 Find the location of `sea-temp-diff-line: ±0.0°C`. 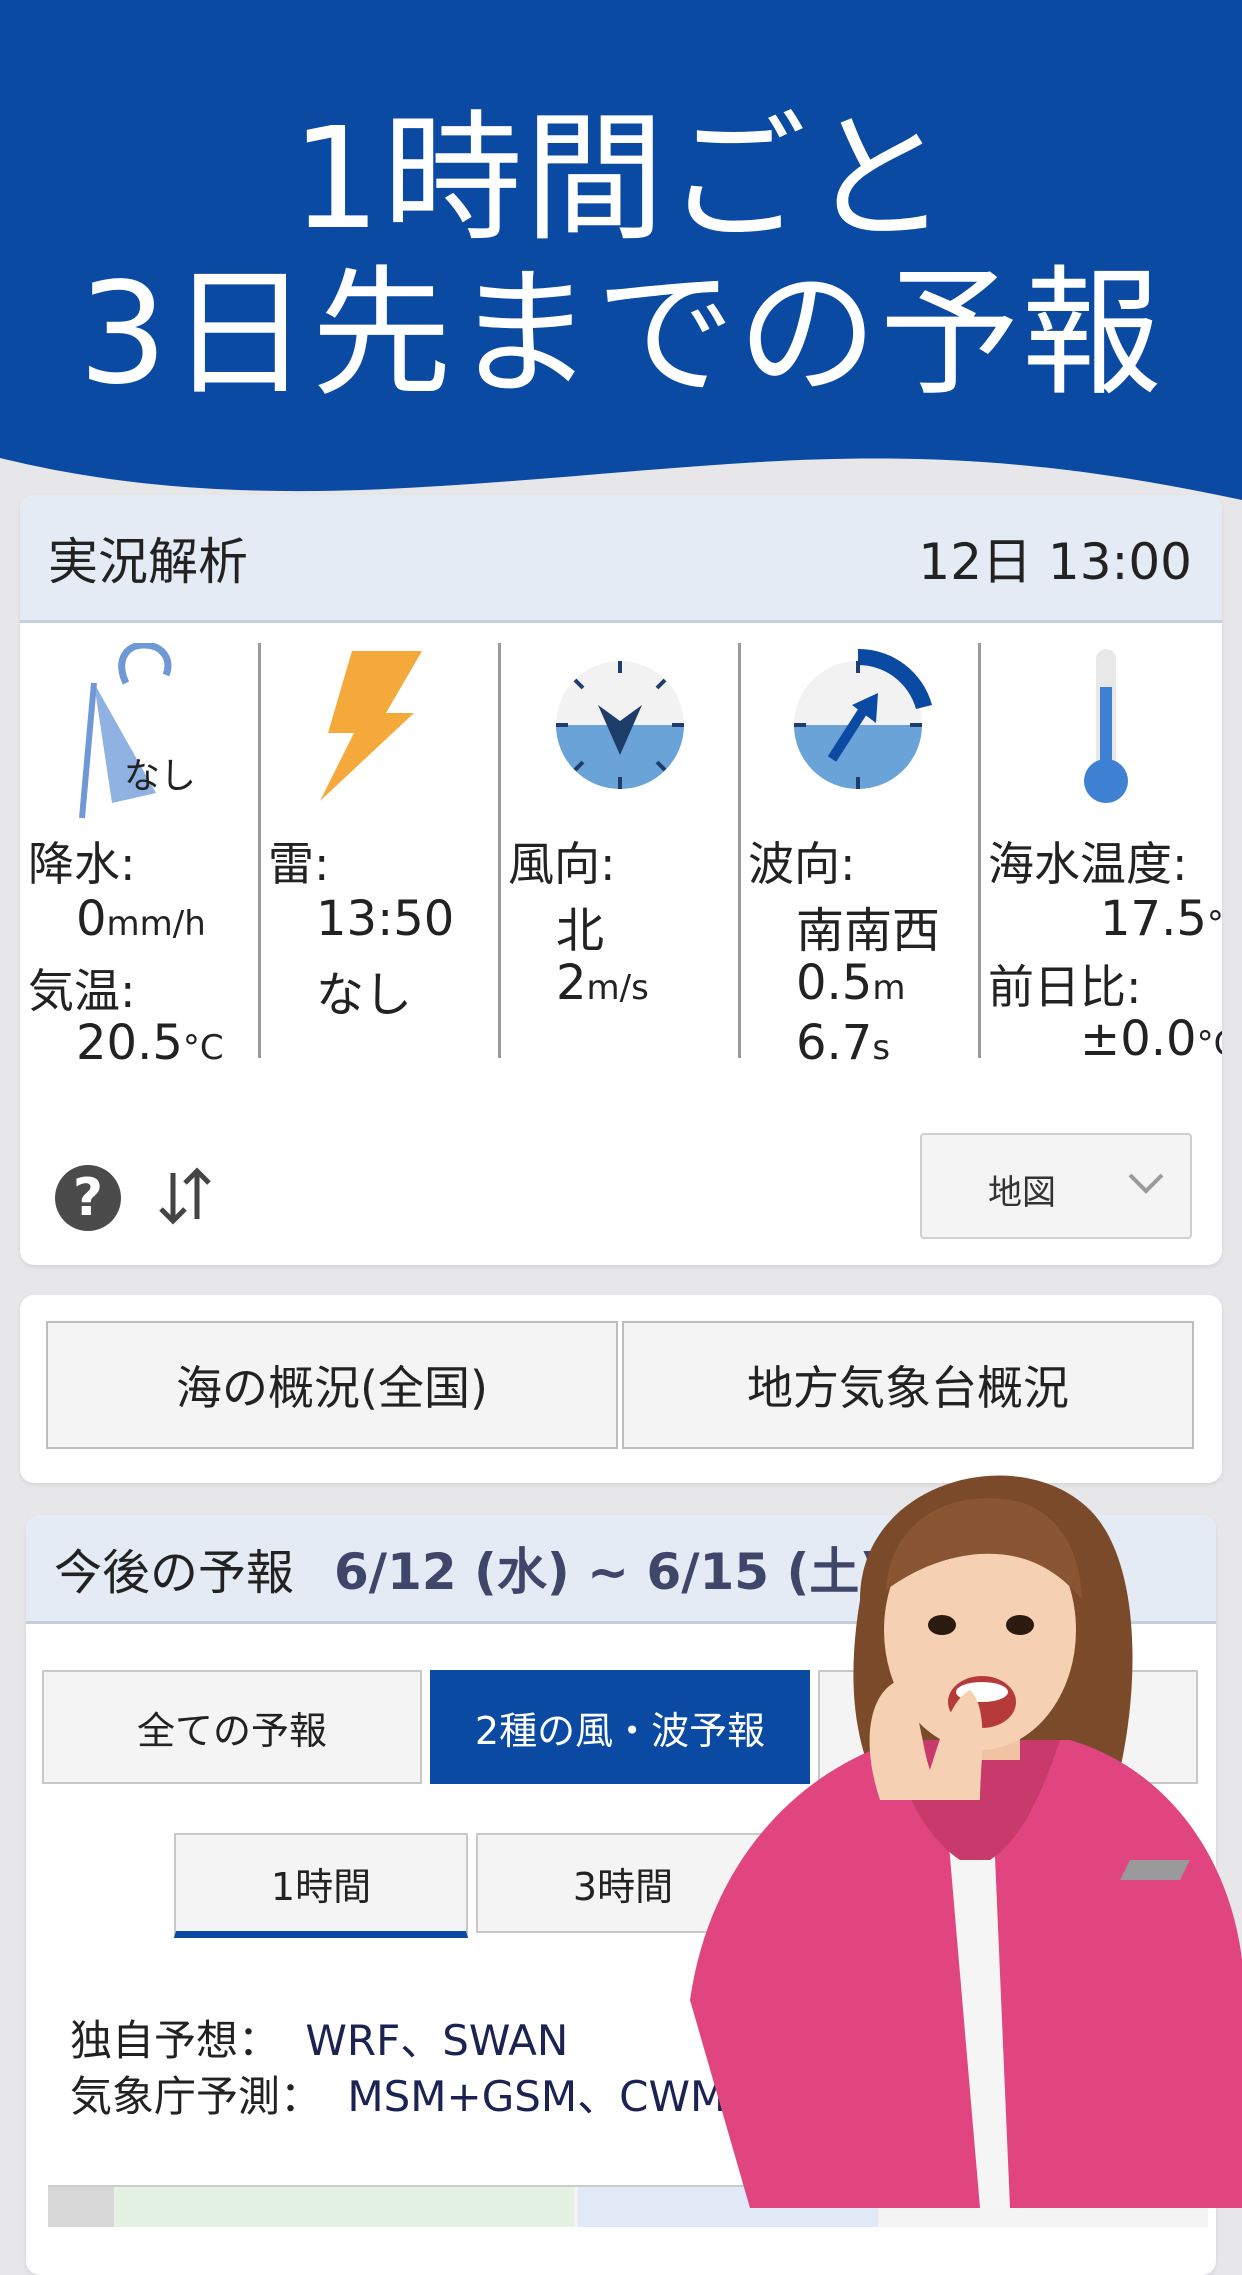

sea-temp-diff-line: ±0.0°C is located at coordinates (1151, 1039).